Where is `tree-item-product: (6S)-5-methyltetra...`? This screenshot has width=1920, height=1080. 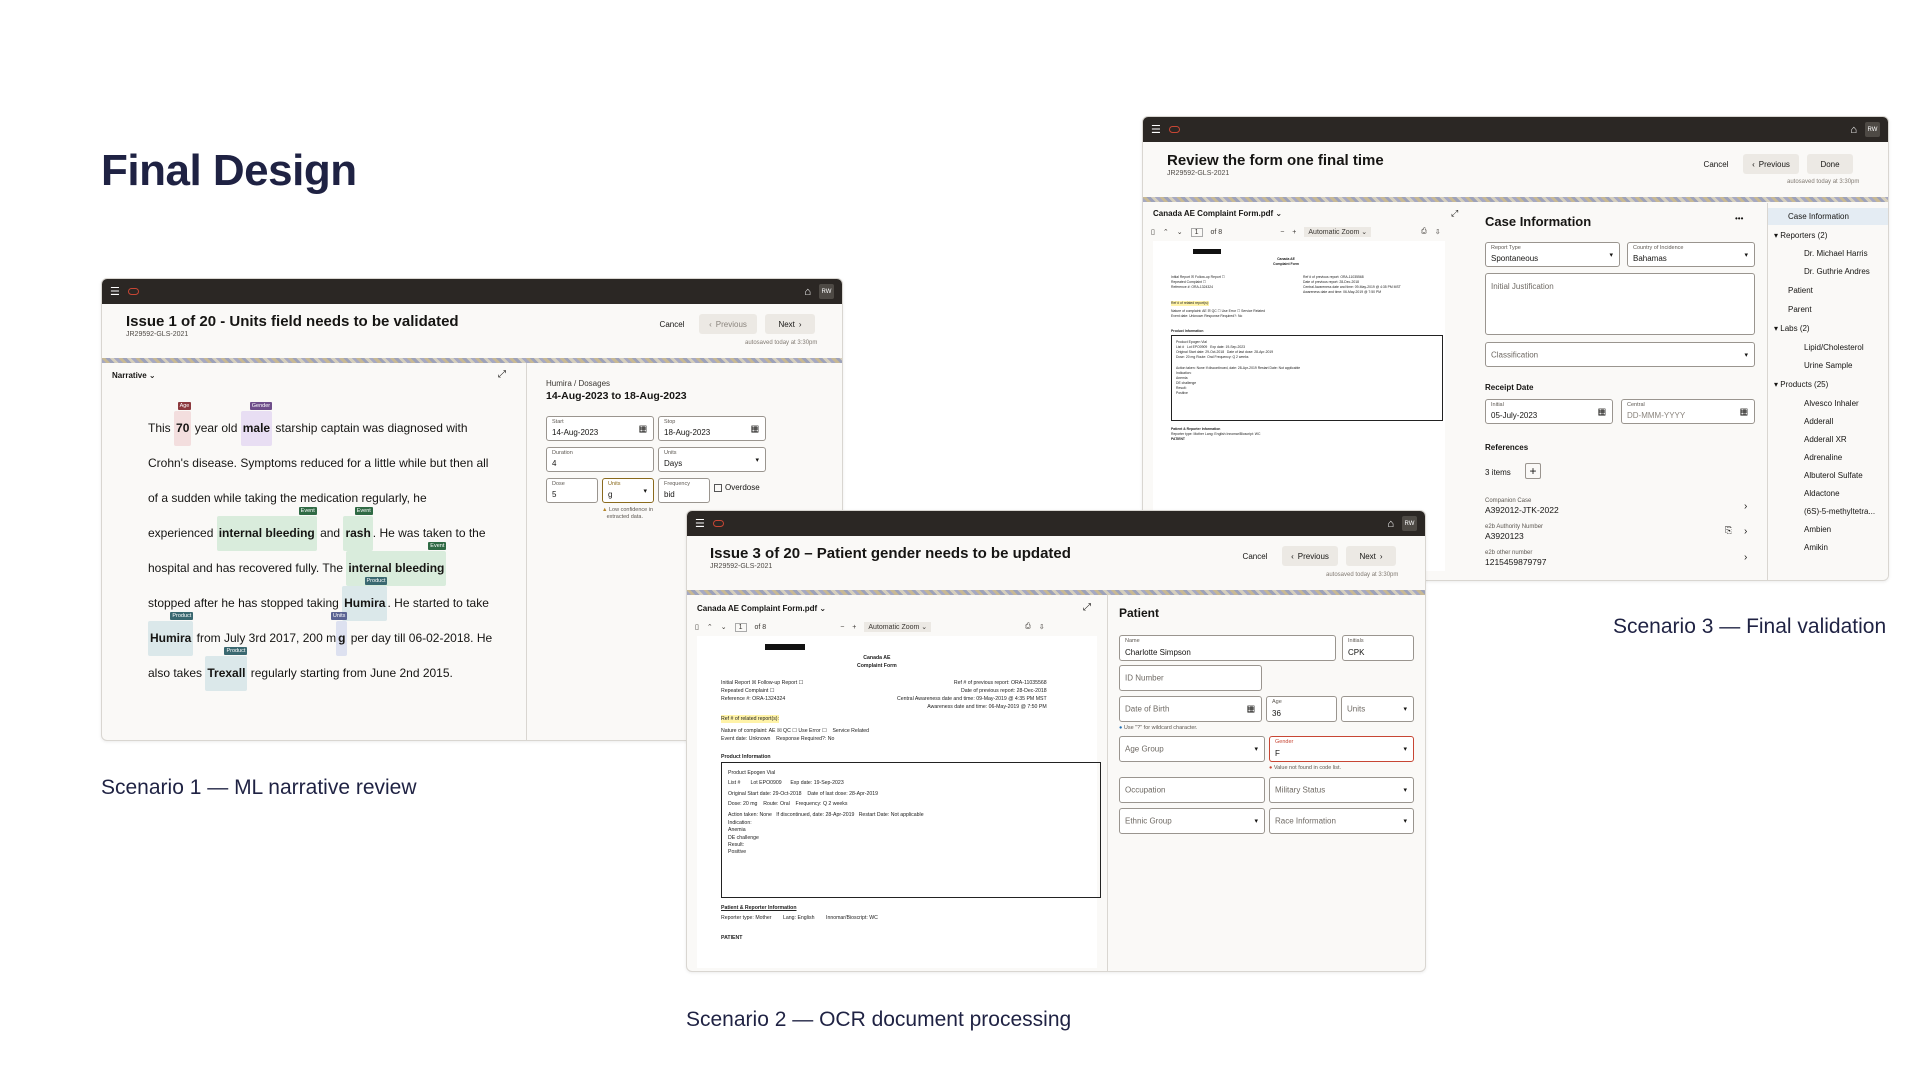 tree-item-product: (6S)-5-methyltetra... is located at coordinates (1839, 511).